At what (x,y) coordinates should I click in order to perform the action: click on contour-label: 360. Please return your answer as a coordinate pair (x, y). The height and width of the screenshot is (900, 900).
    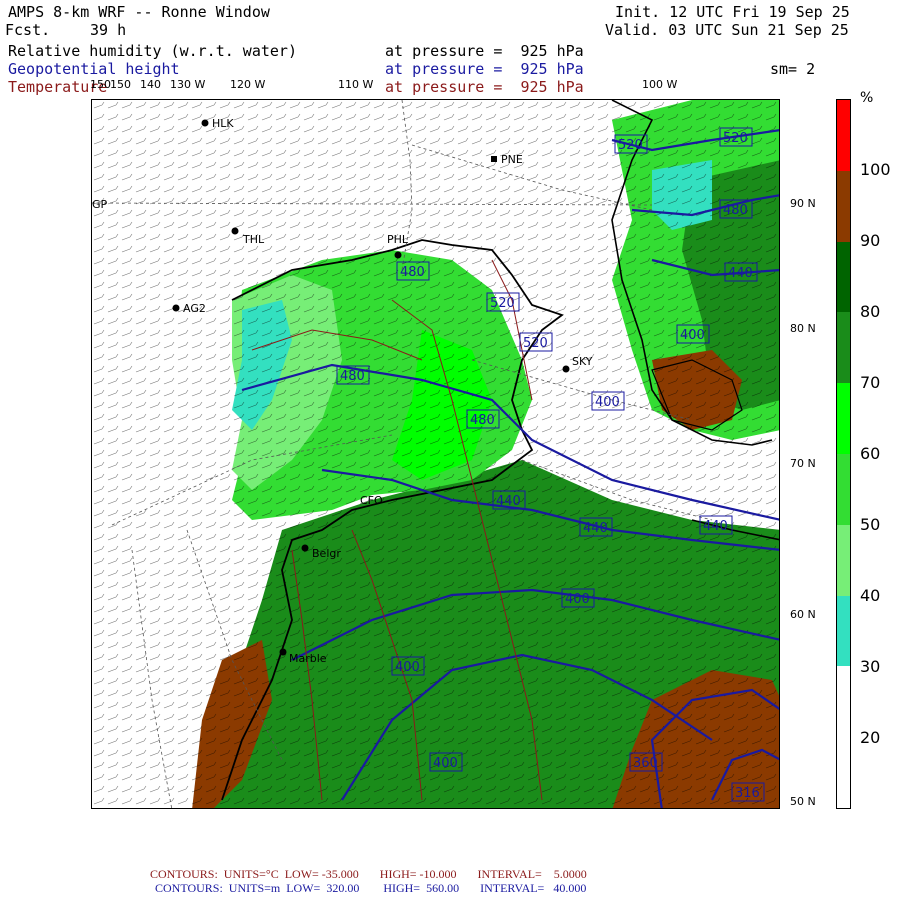
    Looking at the image, I should click on (645, 763).